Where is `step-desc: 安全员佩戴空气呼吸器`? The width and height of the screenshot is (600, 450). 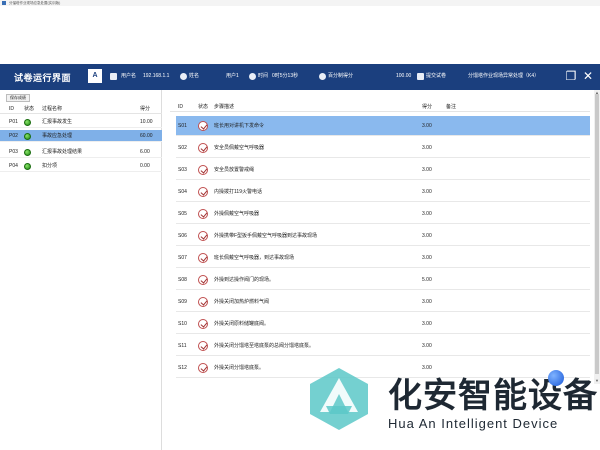 step-desc: 安全员佩戴空气呼吸器 is located at coordinates (239, 148).